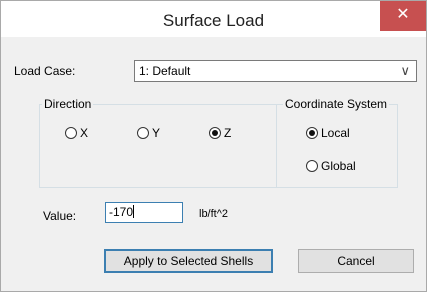 This screenshot has height=292, width=427. I want to click on coord-global-radio: Global, so click(331, 166).